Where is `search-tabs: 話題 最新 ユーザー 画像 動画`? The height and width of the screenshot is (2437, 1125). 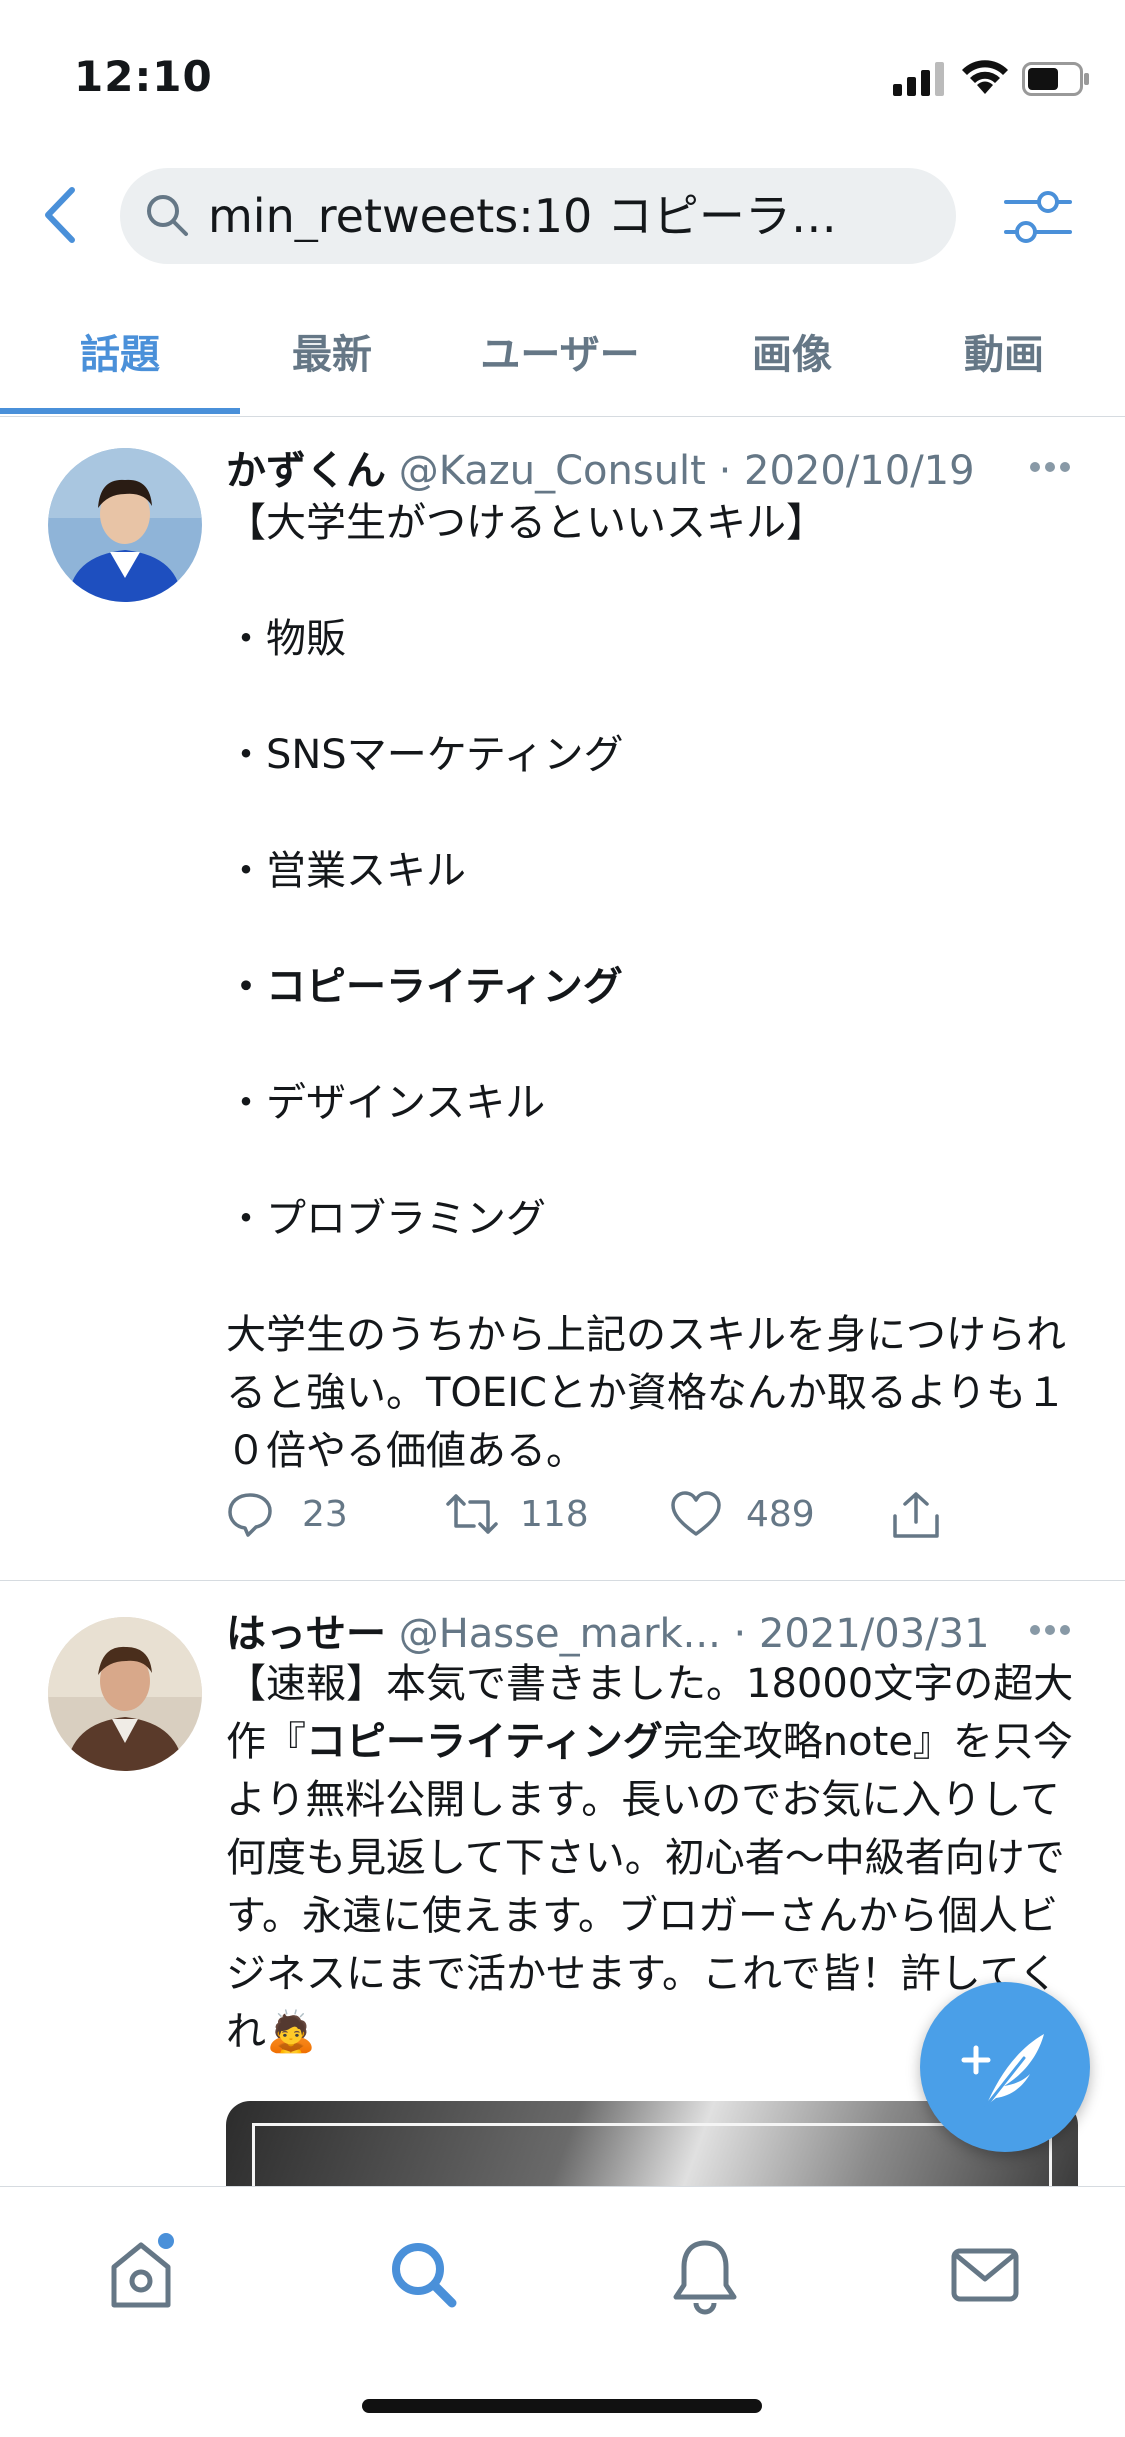
search-tabs: 話題 最新 ユーザー 画像 動画 is located at coordinates (562, 358).